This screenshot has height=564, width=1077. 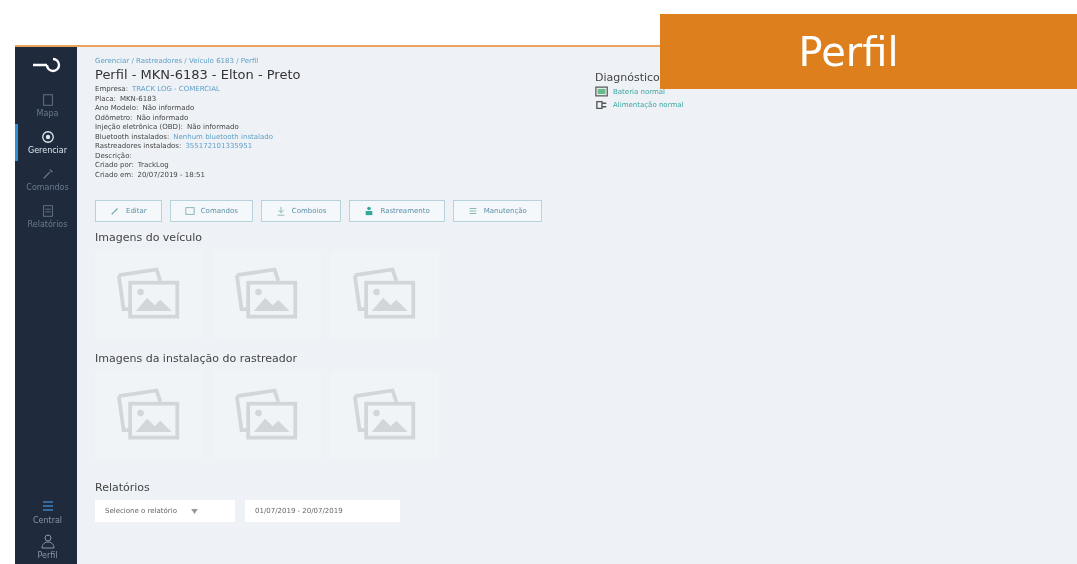 I want to click on user-icon, so click(x=47, y=541).